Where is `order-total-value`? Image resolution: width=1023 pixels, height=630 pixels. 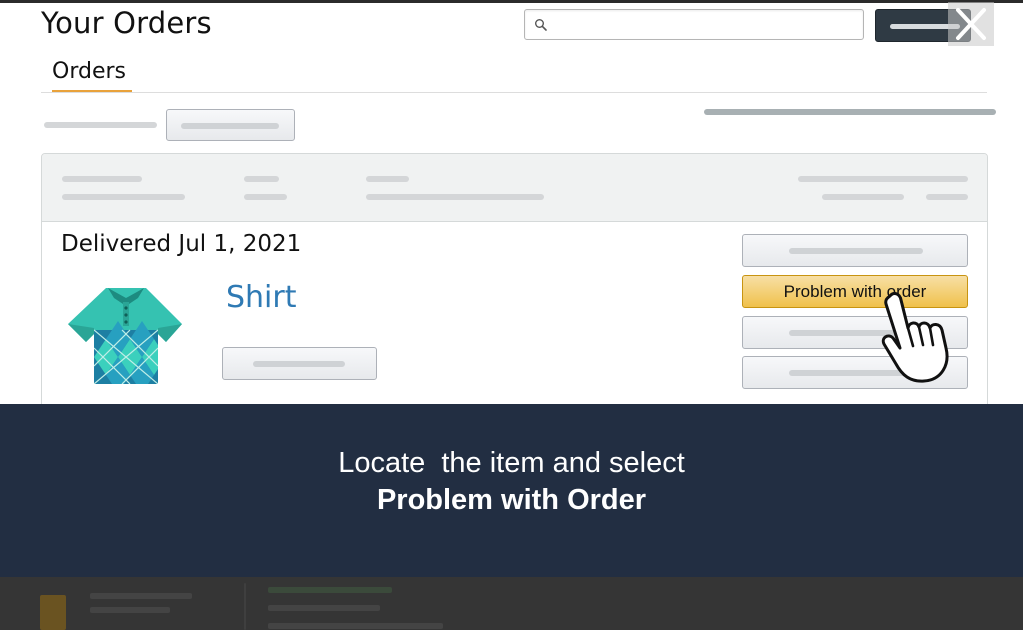
order-total-value is located at coordinates (265, 197).